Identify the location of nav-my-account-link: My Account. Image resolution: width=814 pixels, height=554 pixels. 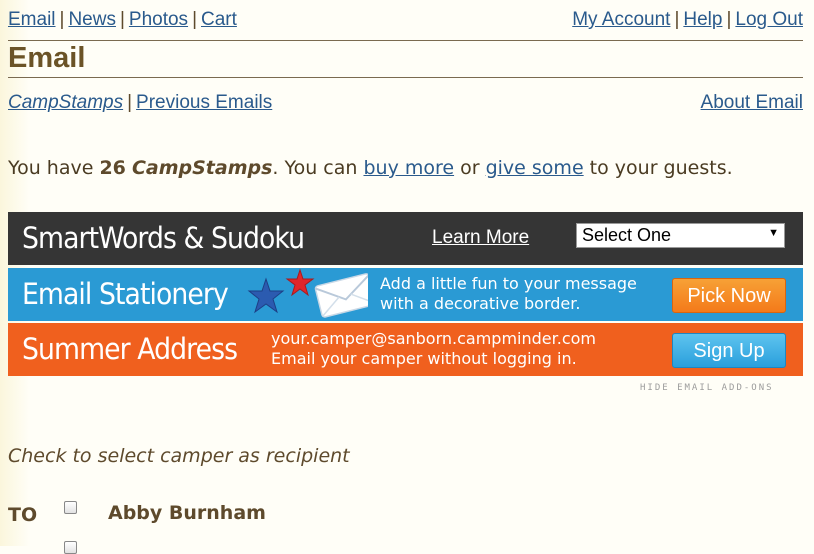
(621, 19).